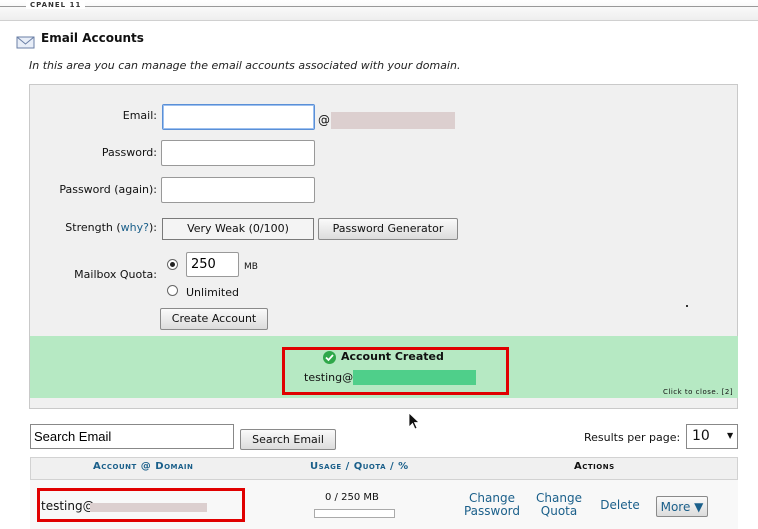 This screenshot has width=758, height=529. I want to click on email-label: Email:, so click(139, 115).